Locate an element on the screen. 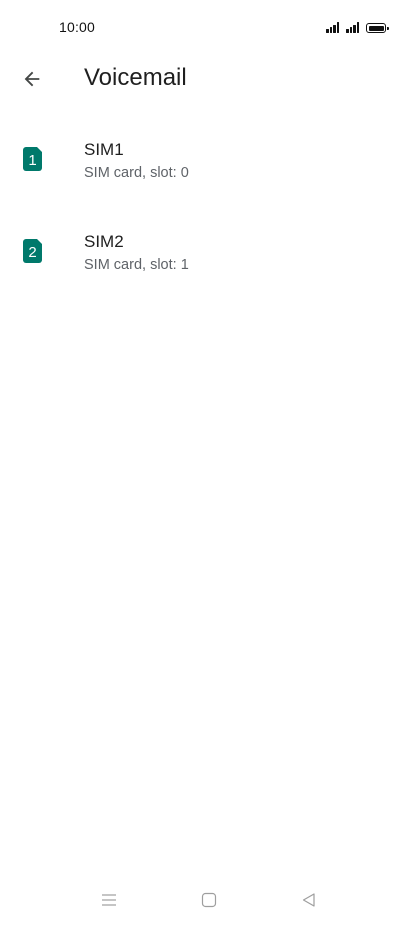 This screenshot has width=418, height=928. app-bar: Voicemail is located at coordinates (209, 79).